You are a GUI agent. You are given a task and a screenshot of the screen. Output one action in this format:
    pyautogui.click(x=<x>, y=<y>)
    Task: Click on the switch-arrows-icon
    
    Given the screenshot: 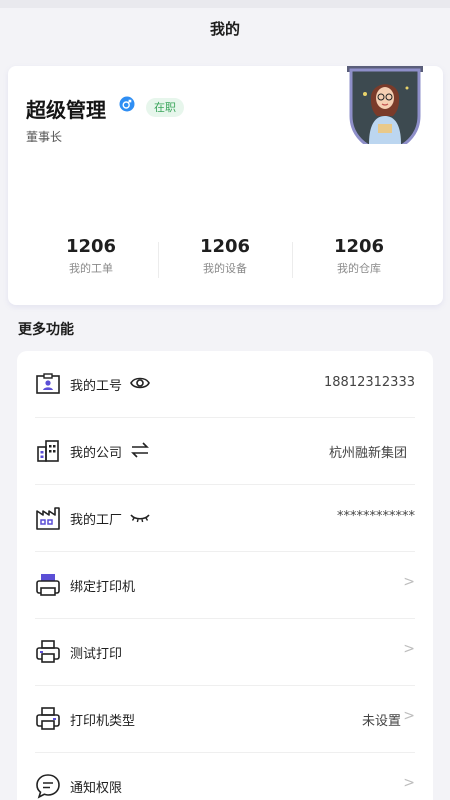 What is the action you would take?
    pyautogui.click(x=140, y=450)
    